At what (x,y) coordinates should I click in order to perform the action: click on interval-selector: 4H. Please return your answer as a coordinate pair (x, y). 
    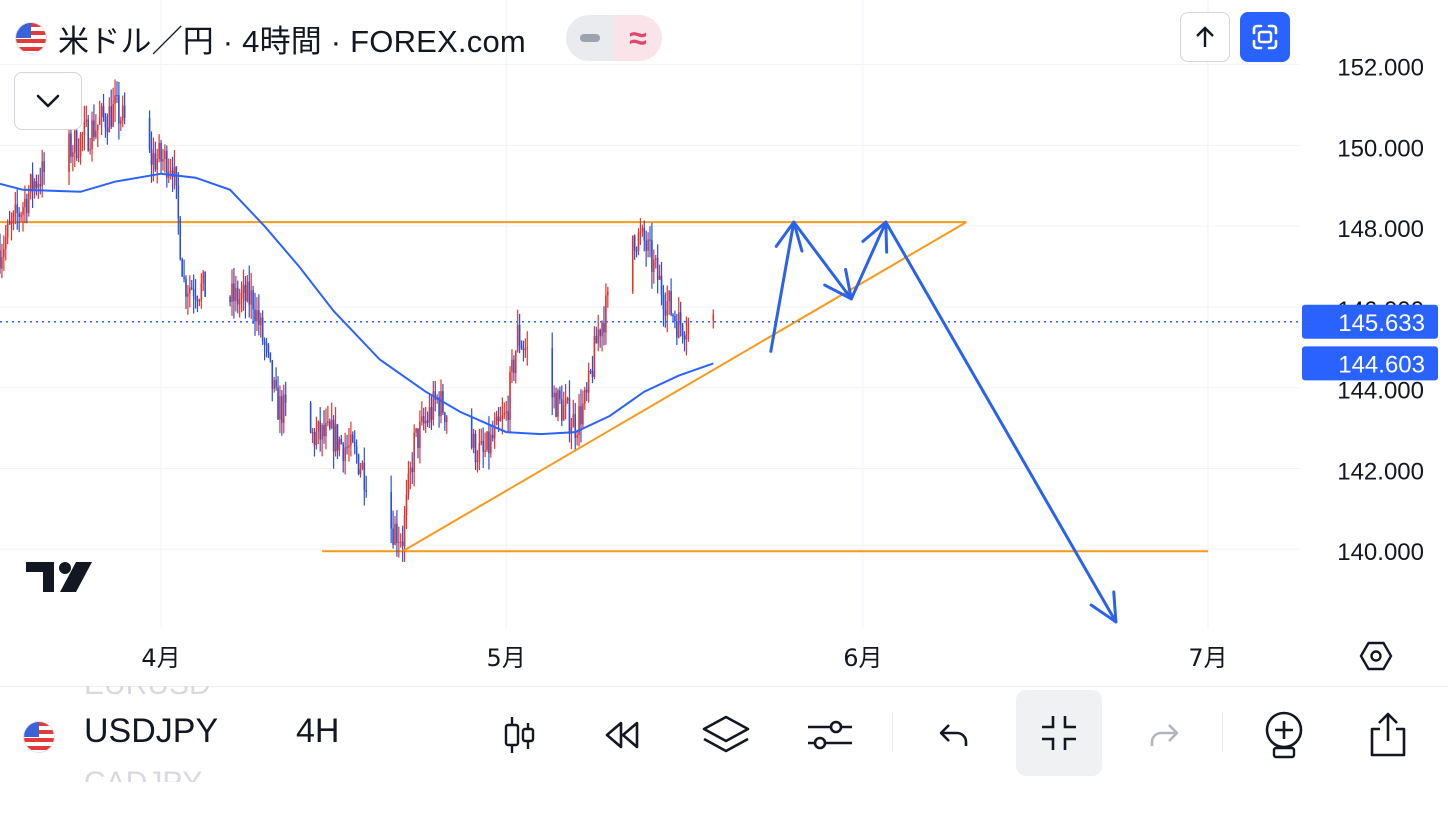
    Looking at the image, I should click on (317, 731).